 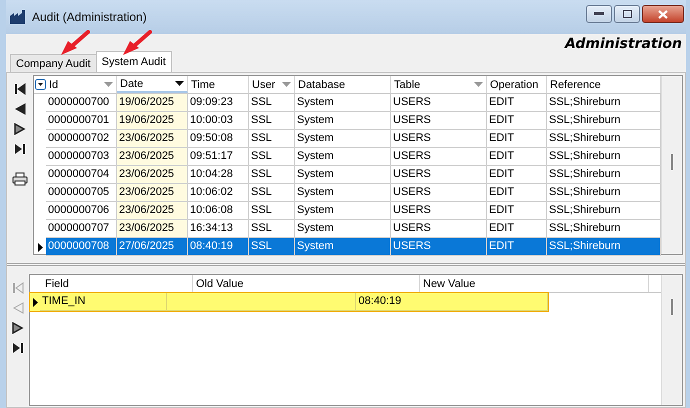 What do you see at coordinates (18, 17) in the screenshot?
I see `factory-icon` at bounding box center [18, 17].